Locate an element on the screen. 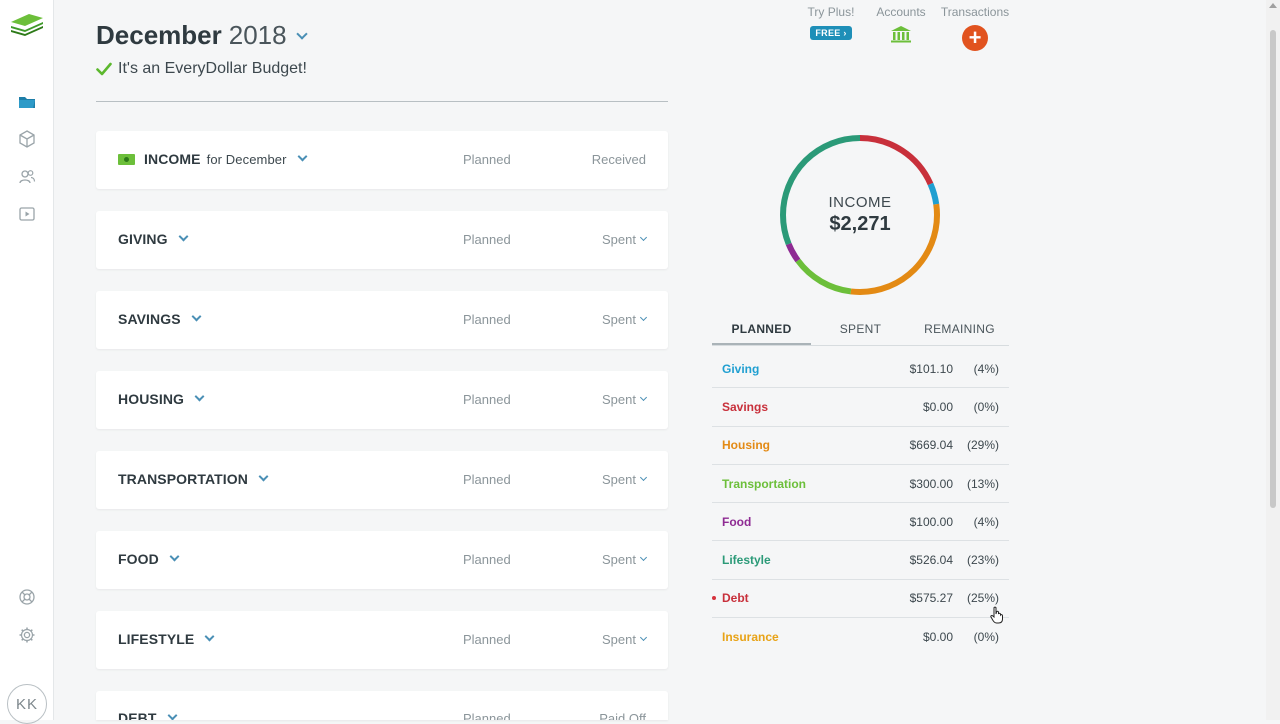  group-title: HOUSING is located at coordinates (161, 399).